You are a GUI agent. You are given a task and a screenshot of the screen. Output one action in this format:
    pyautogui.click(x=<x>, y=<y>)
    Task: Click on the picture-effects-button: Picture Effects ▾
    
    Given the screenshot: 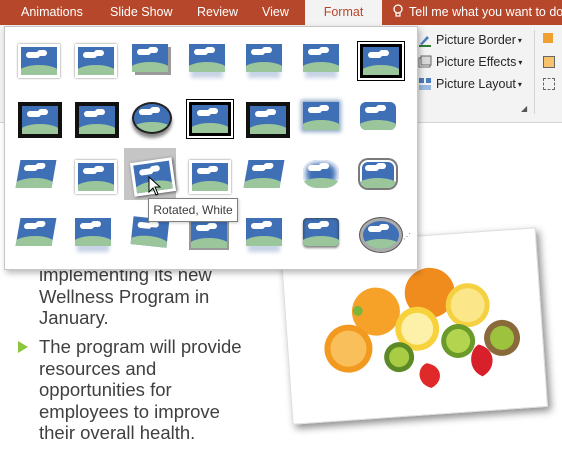 What is the action you would take?
    pyautogui.click(x=470, y=62)
    